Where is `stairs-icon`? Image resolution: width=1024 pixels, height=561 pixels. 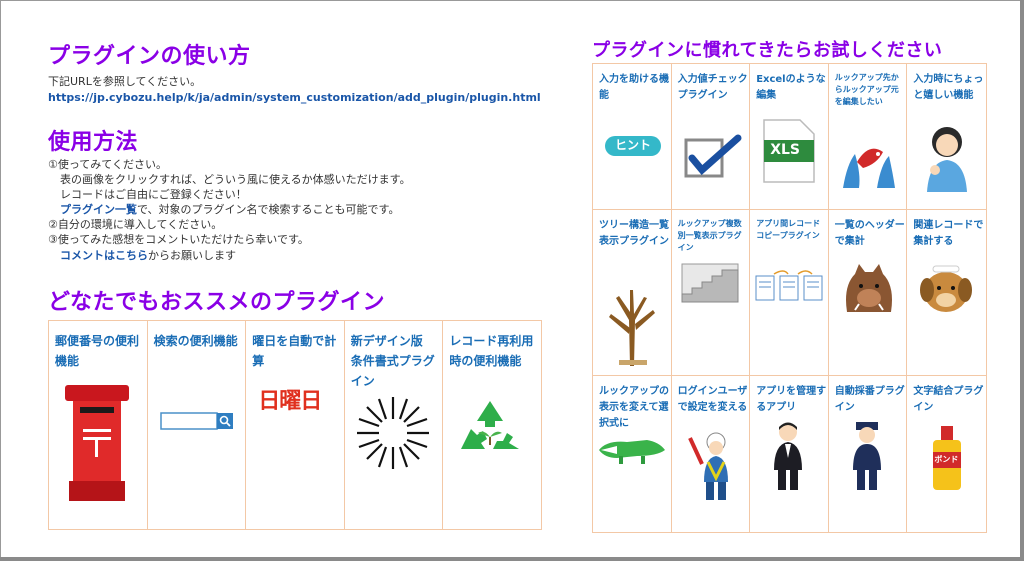
stairs-icon is located at coordinates (710, 283).